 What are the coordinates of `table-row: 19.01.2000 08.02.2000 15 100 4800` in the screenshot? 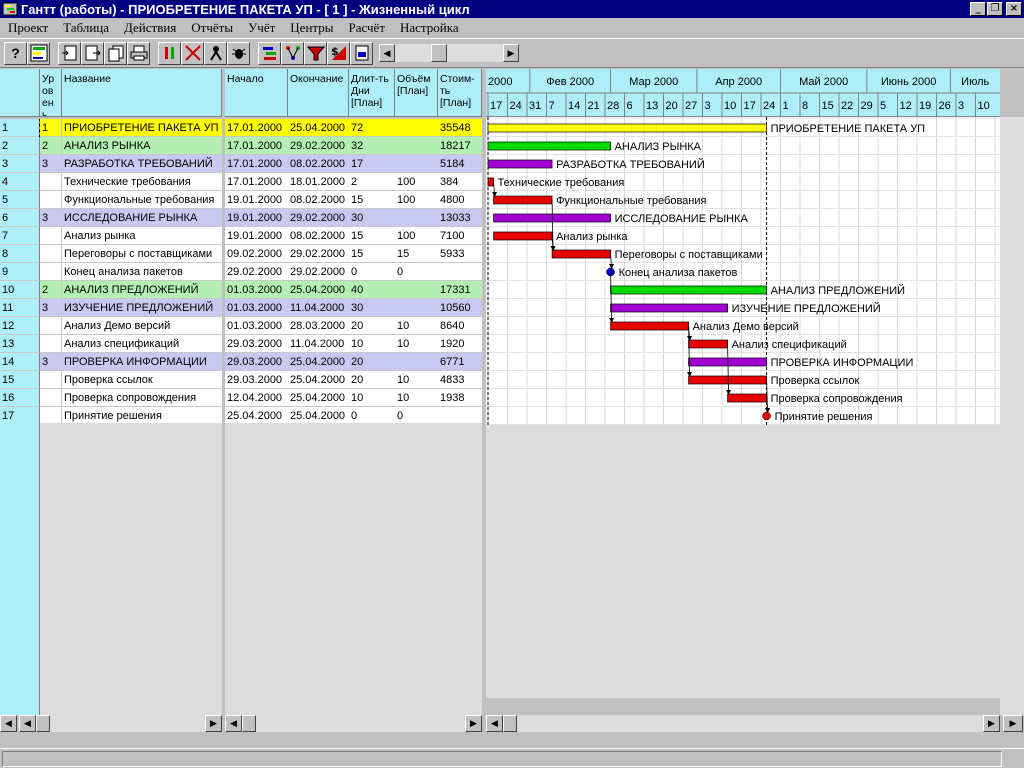 It's located at (353, 200).